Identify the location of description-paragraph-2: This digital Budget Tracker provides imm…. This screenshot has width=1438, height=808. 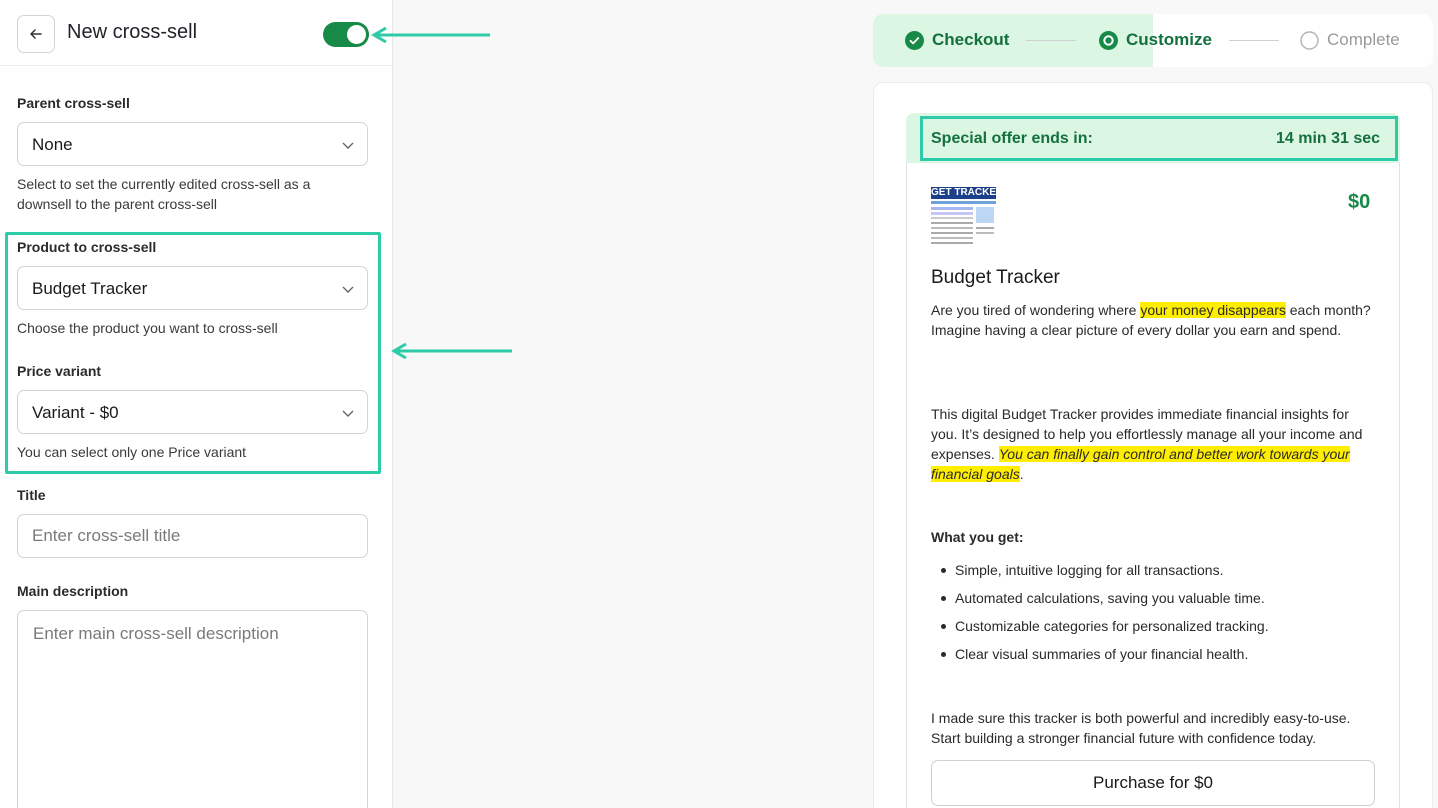
(1151, 444).